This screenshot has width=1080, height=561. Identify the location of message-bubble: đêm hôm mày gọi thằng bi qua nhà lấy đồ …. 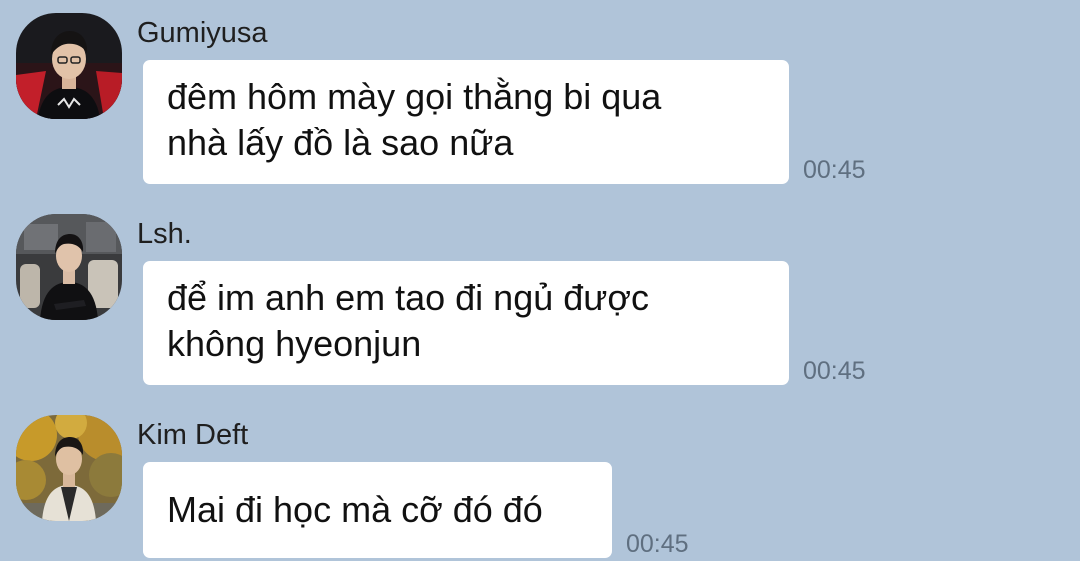
(466, 122).